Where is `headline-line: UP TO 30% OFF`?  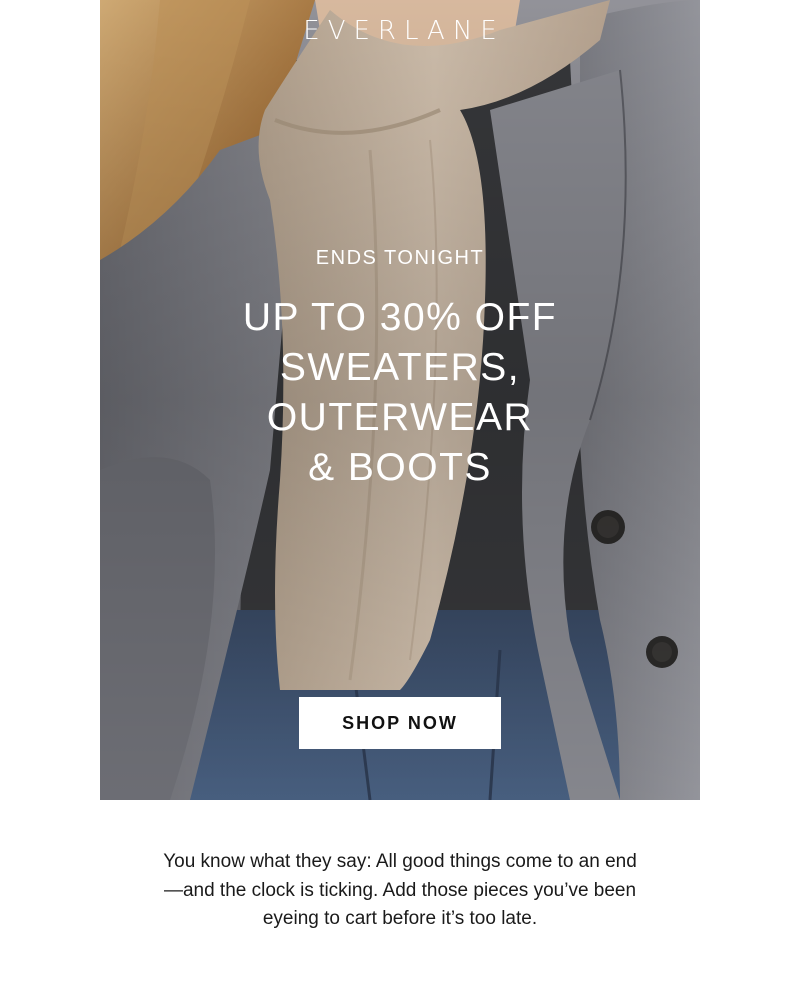 headline-line: UP TO 30% OFF is located at coordinates (400, 317).